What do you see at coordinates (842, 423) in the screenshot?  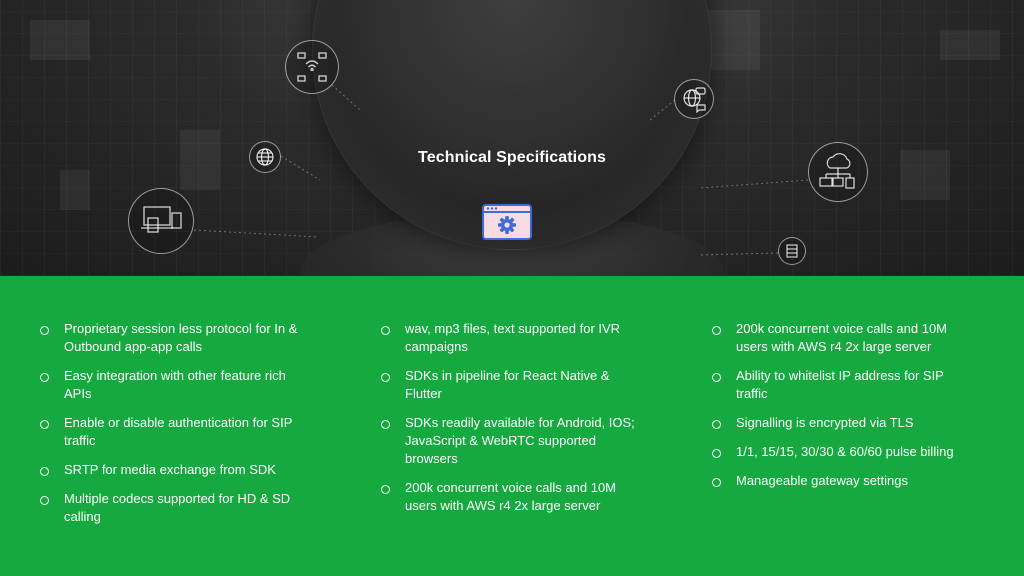 I see `list-item: Signalling is encrypted via TLS` at bounding box center [842, 423].